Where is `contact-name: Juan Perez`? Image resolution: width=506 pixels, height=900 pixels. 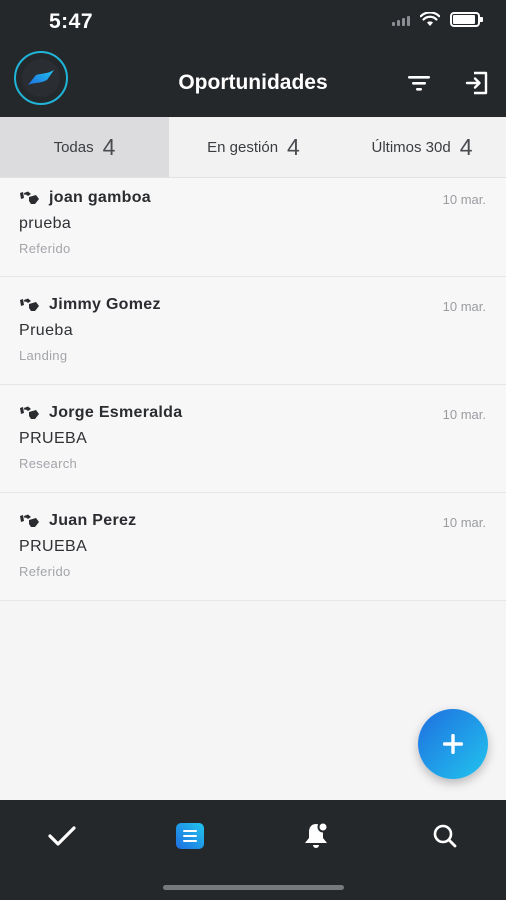
contact-name: Juan Perez is located at coordinates (93, 520).